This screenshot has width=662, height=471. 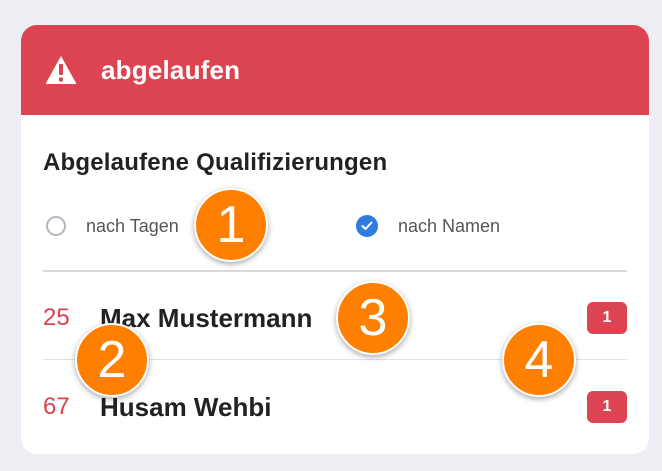 I want to click on annotation-marker: 1, so click(x=231, y=225).